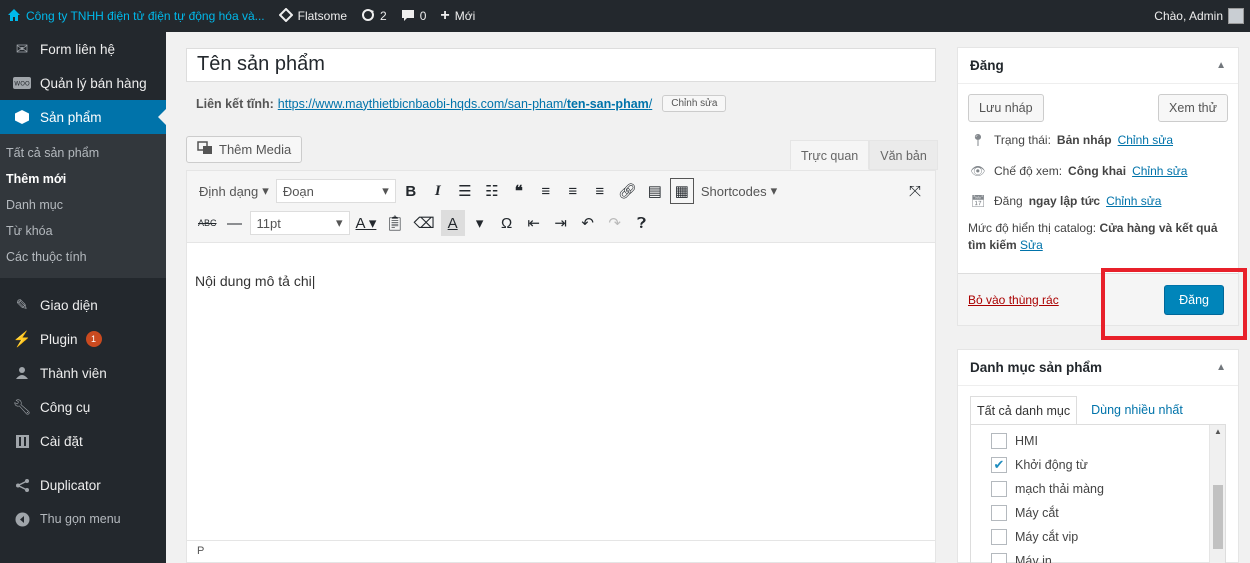 Image resolution: width=1250 pixels, height=563 pixels. Describe the element at coordinates (83, 83) in the screenshot. I see `menu-quan-ly-ban-hang: WOO Quản lý bán hàng` at that location.